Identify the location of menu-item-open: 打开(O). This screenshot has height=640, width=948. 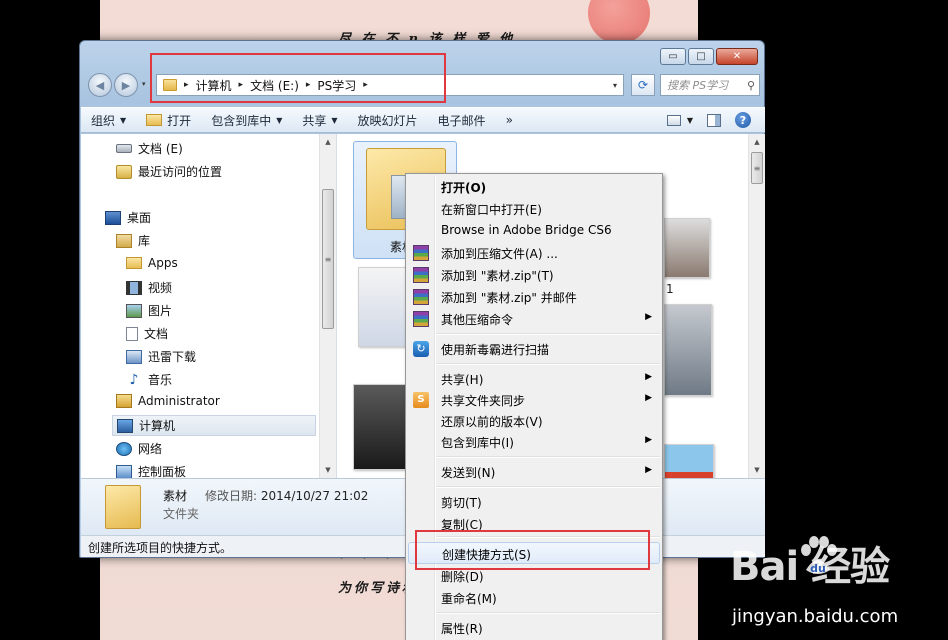
(534, 187).